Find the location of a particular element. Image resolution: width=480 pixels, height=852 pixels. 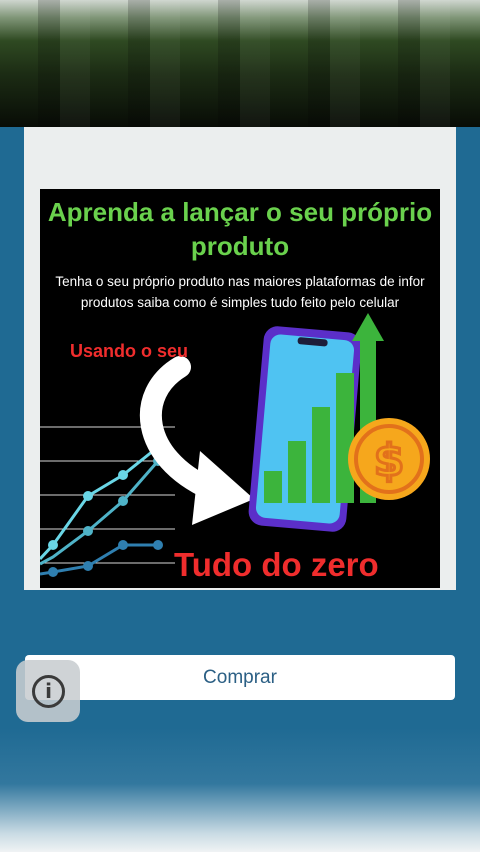

ad-footer-text: Tudo do zero is located at coordinates (276, 564).